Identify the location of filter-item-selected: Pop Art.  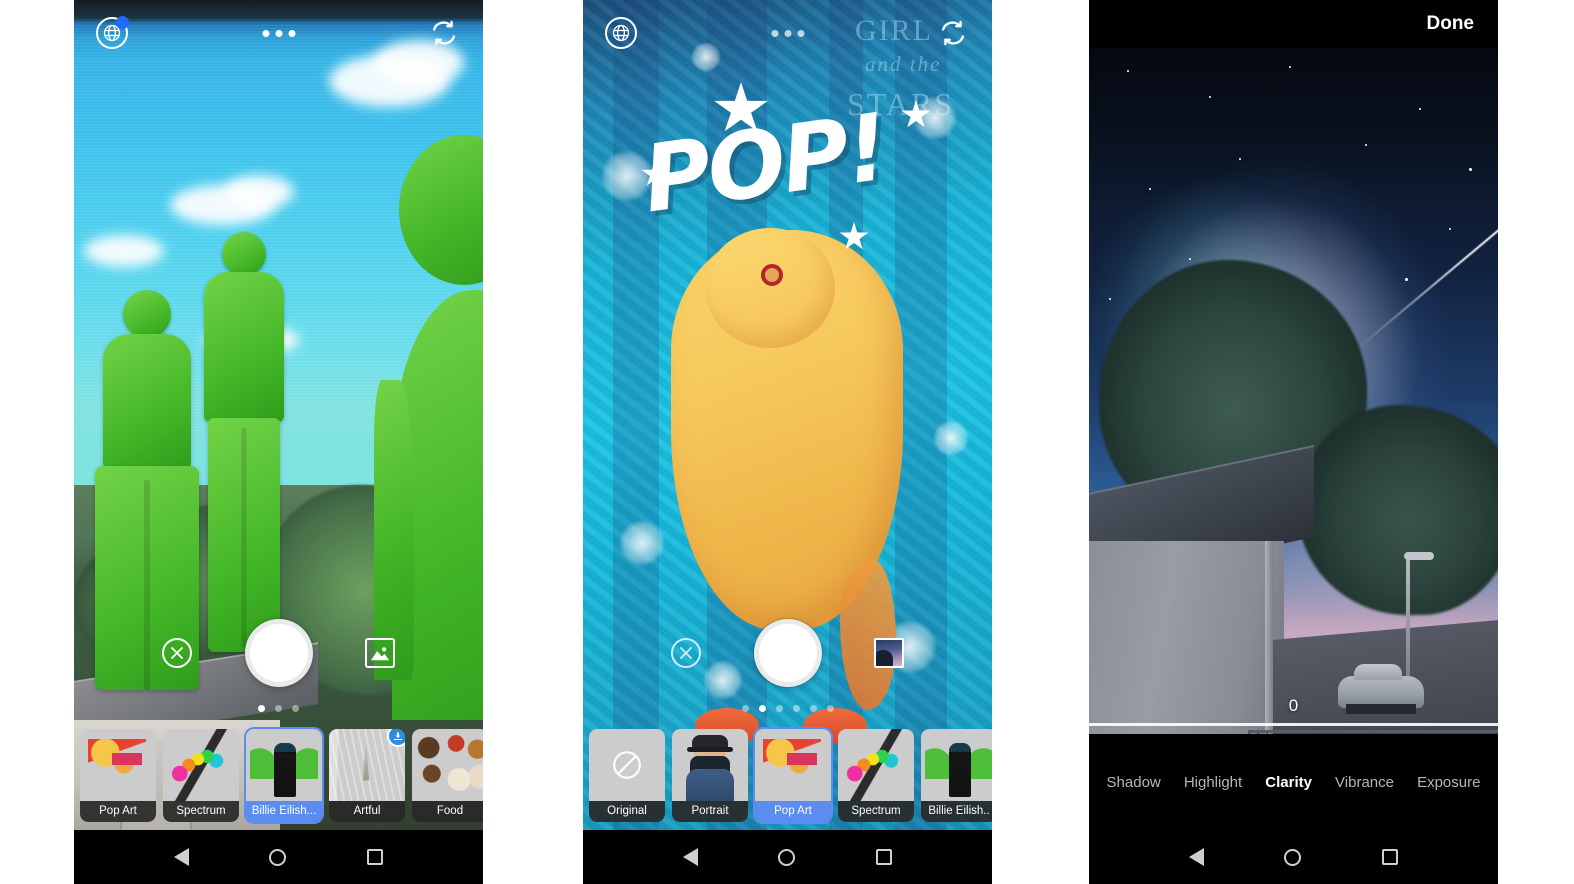
(793, 775).